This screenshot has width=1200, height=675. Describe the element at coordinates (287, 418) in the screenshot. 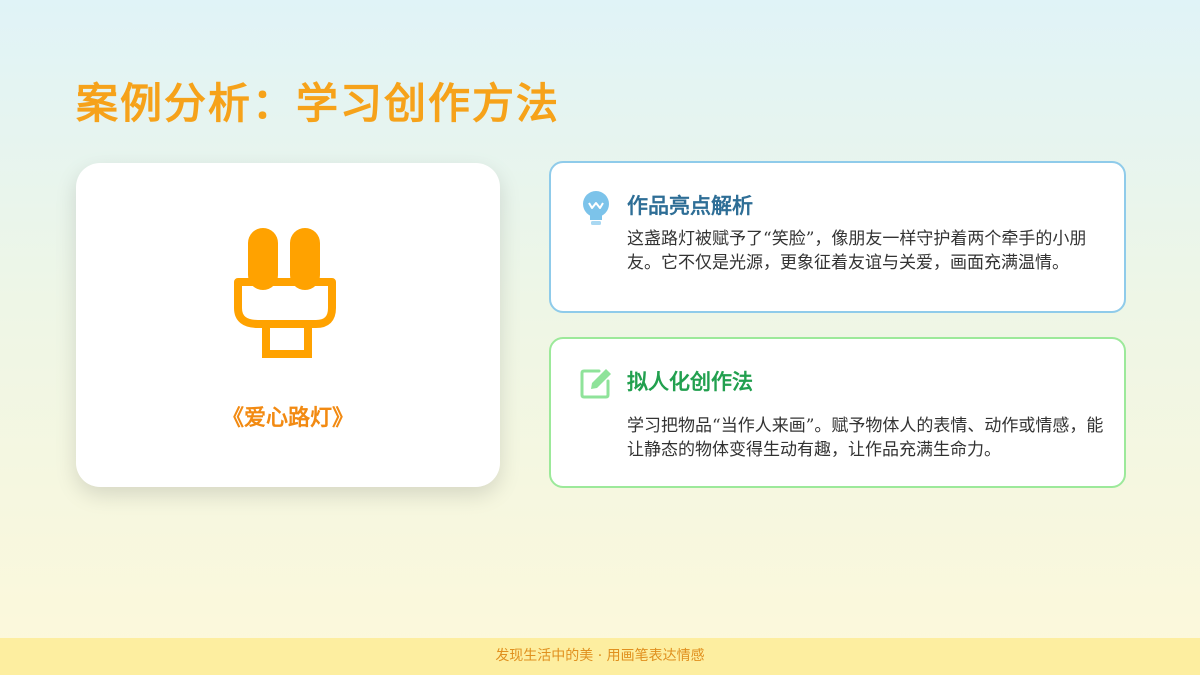

I see `artwork-caption: 《爱心路灯》` at that location.